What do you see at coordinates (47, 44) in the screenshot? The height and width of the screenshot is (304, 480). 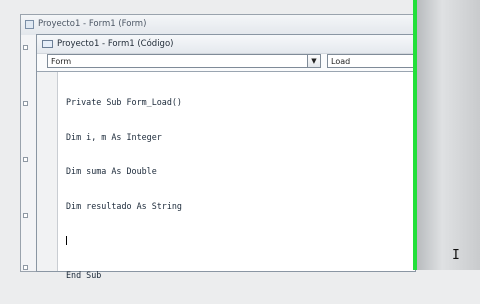 I see `code-window-icon` at bounding box center [47, 44].